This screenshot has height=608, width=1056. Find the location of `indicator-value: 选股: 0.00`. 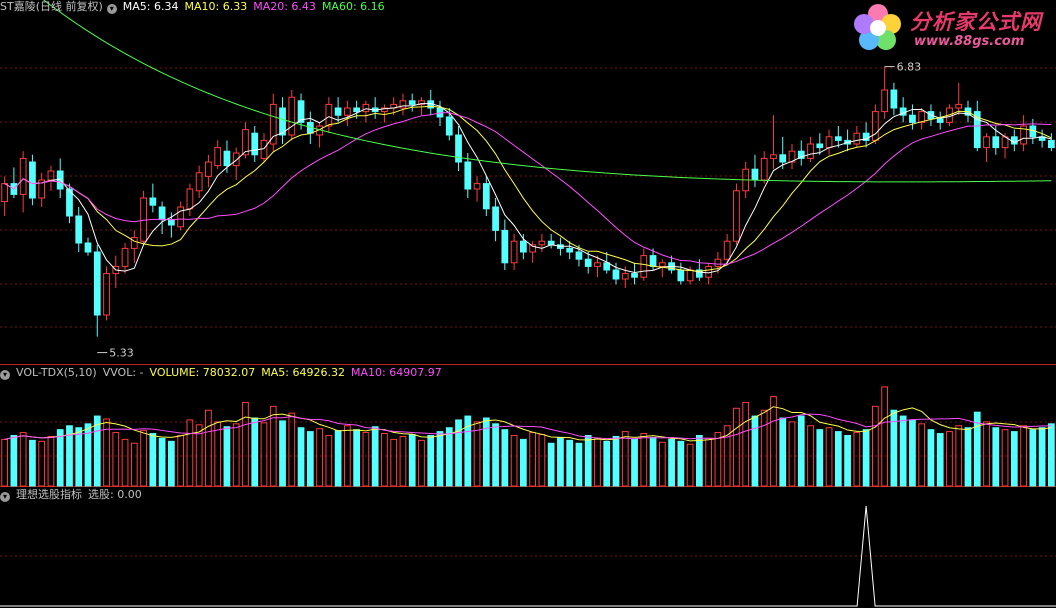

indicator-value: 选股: 0.00 is located at coordinates (115, 494).